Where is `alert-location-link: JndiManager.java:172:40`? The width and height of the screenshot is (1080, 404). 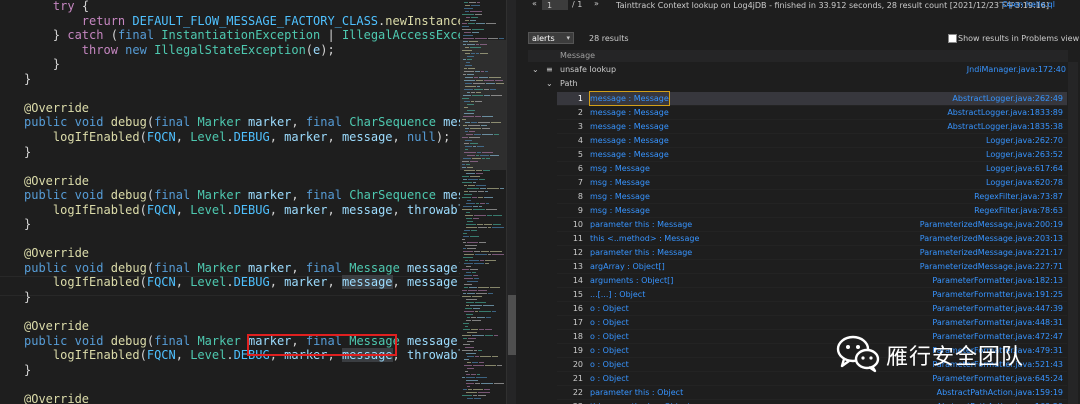 alert-location-link: JndiManager.java:172:40 is located at coordinates (1016, 70).